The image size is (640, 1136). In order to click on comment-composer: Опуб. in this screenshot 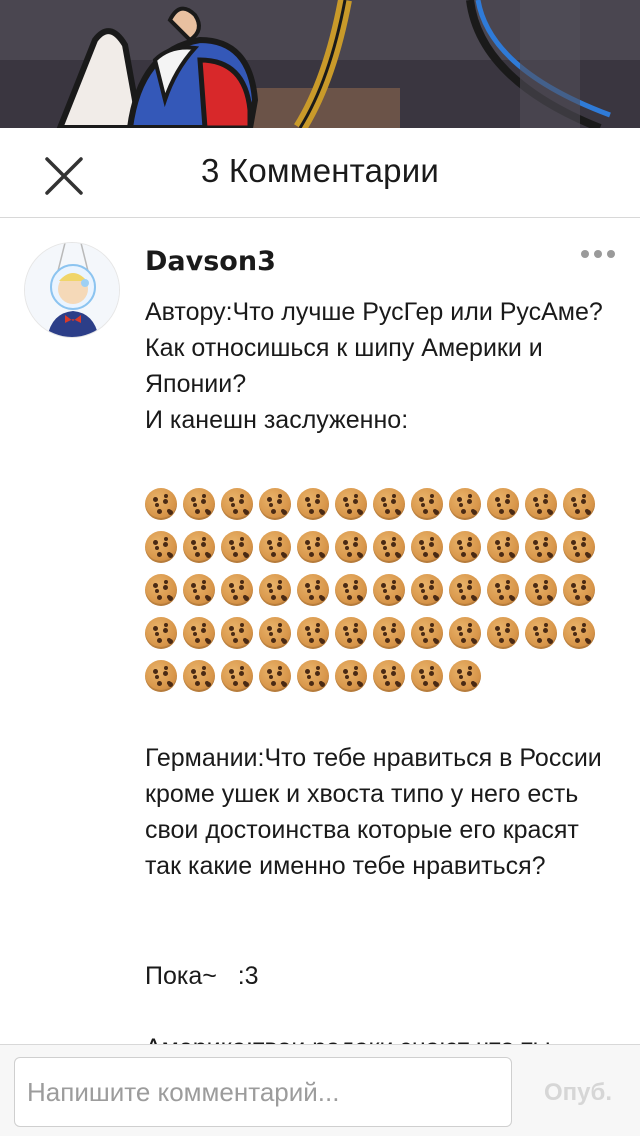, I will do `click(320, 1090)`.